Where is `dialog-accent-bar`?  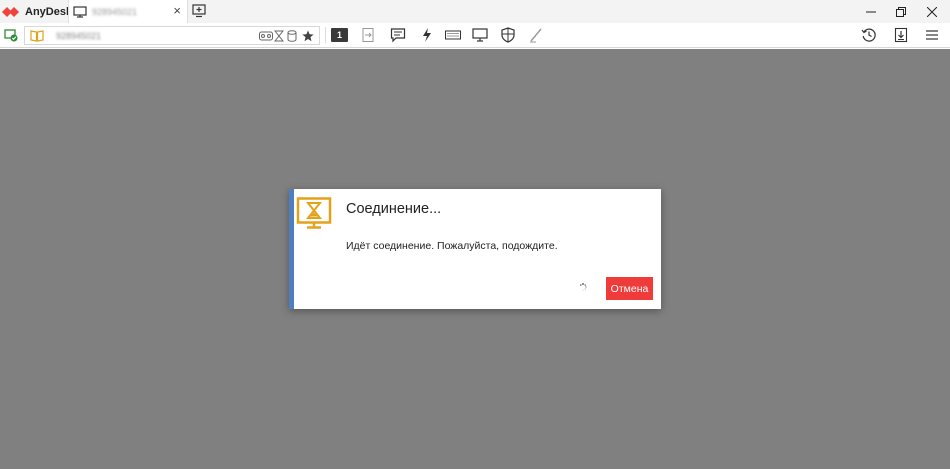
dialog-accent-bar is located at coordinates (291, 249).